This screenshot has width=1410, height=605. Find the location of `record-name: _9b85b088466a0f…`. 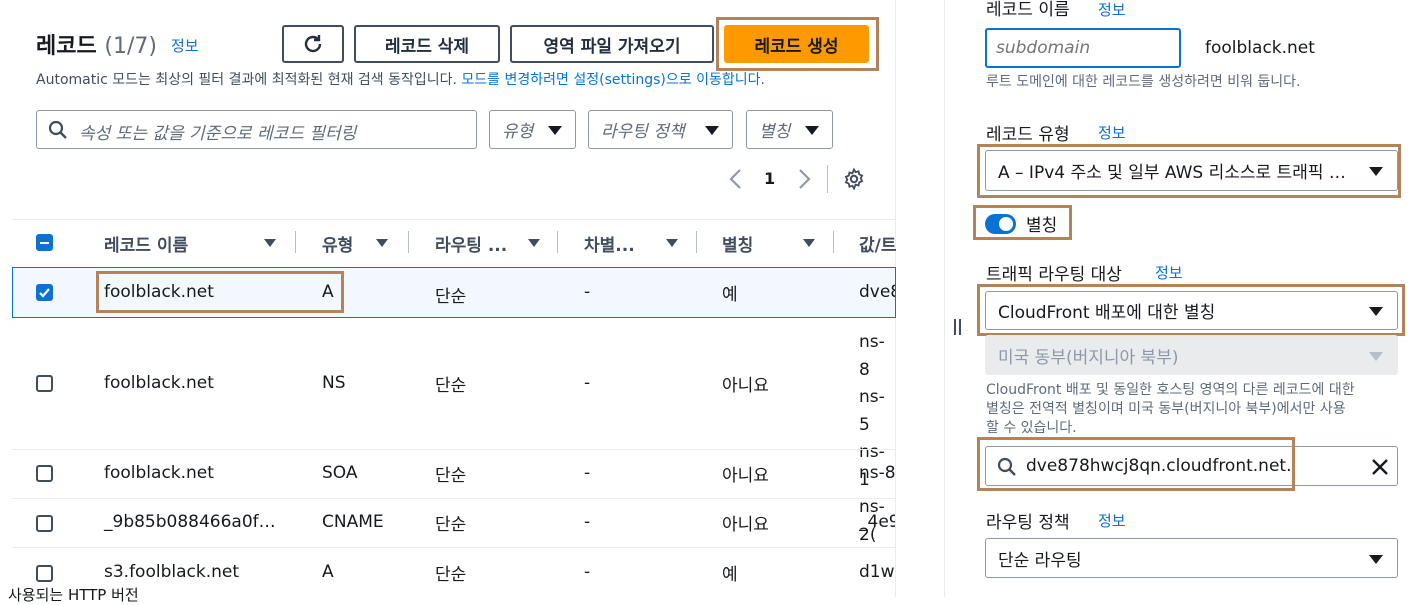

record-name: _9b85b088466a0f… is located at coordinates (190, 522).